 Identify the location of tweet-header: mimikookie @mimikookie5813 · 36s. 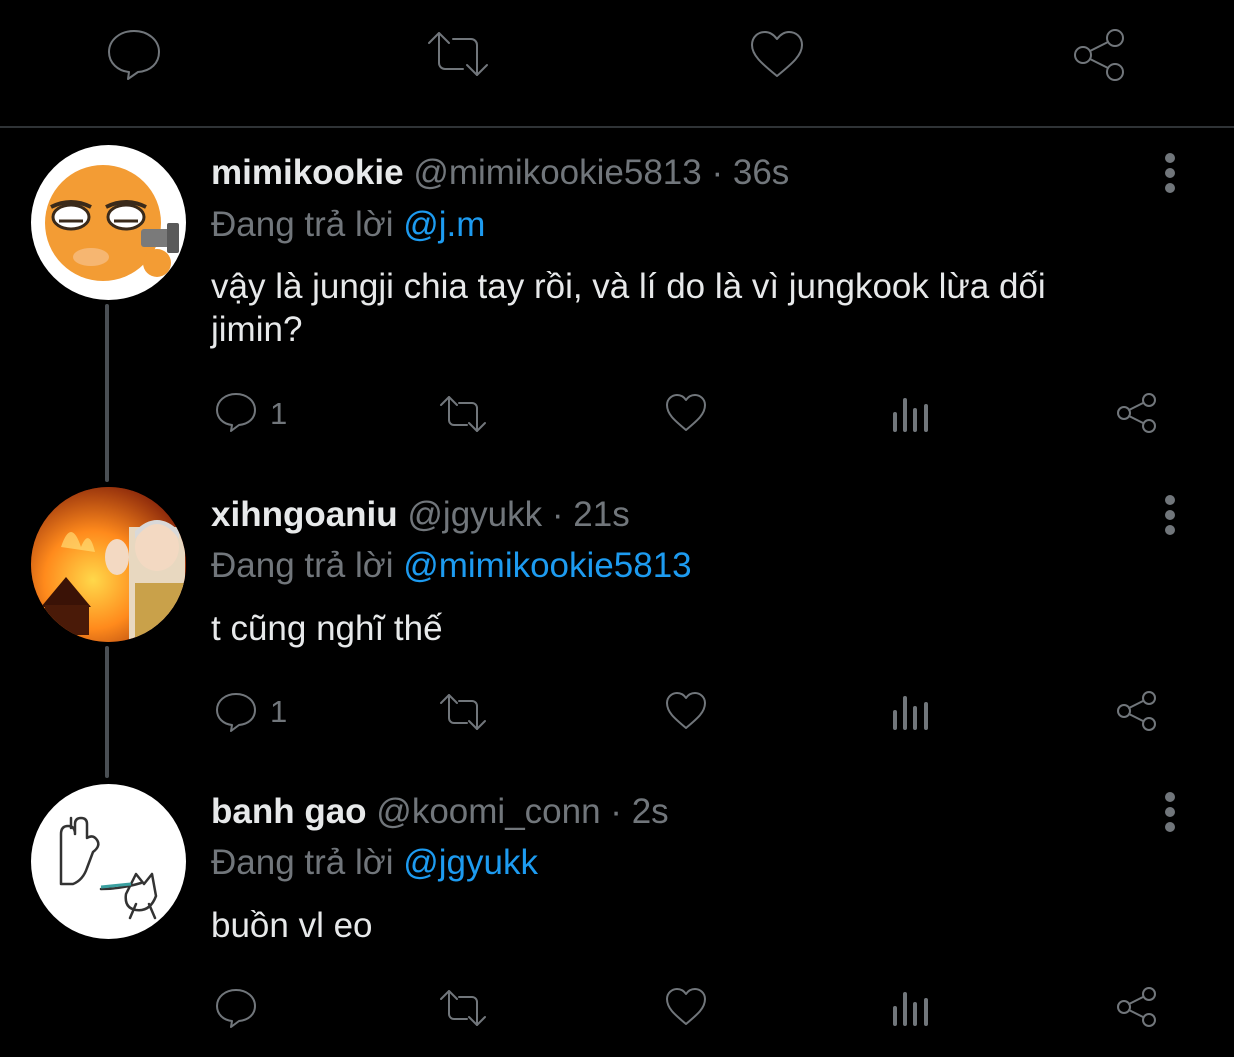
(500, 173).